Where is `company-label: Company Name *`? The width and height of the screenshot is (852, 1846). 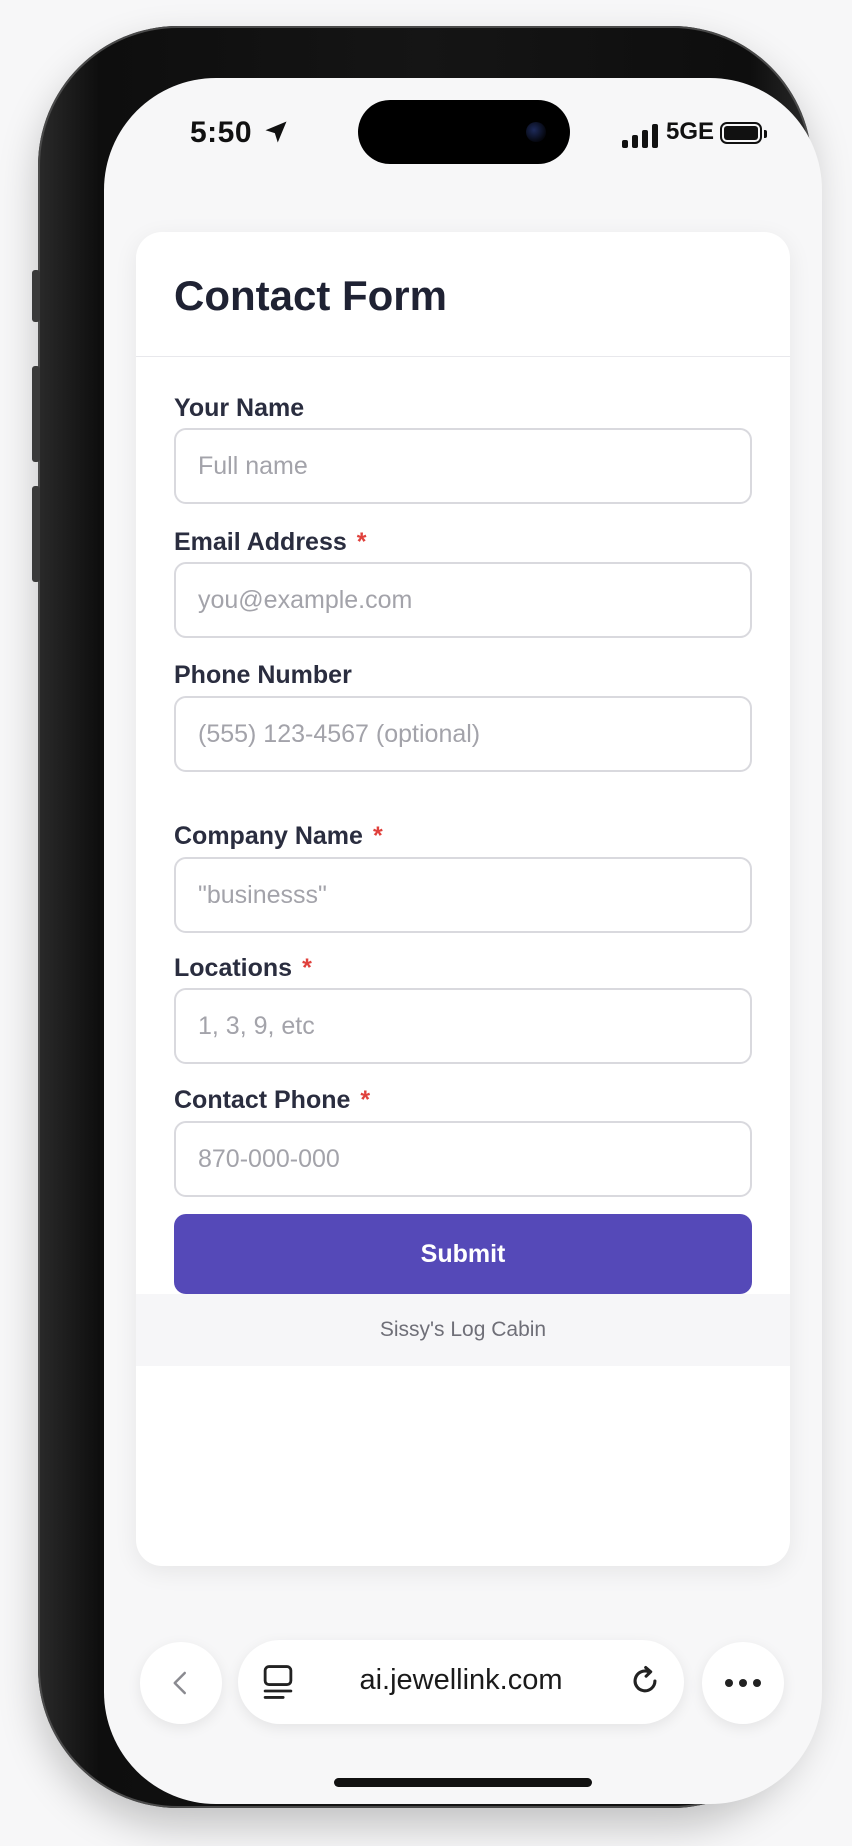
company-label: Company Name * is located at coordinates (278, 836).